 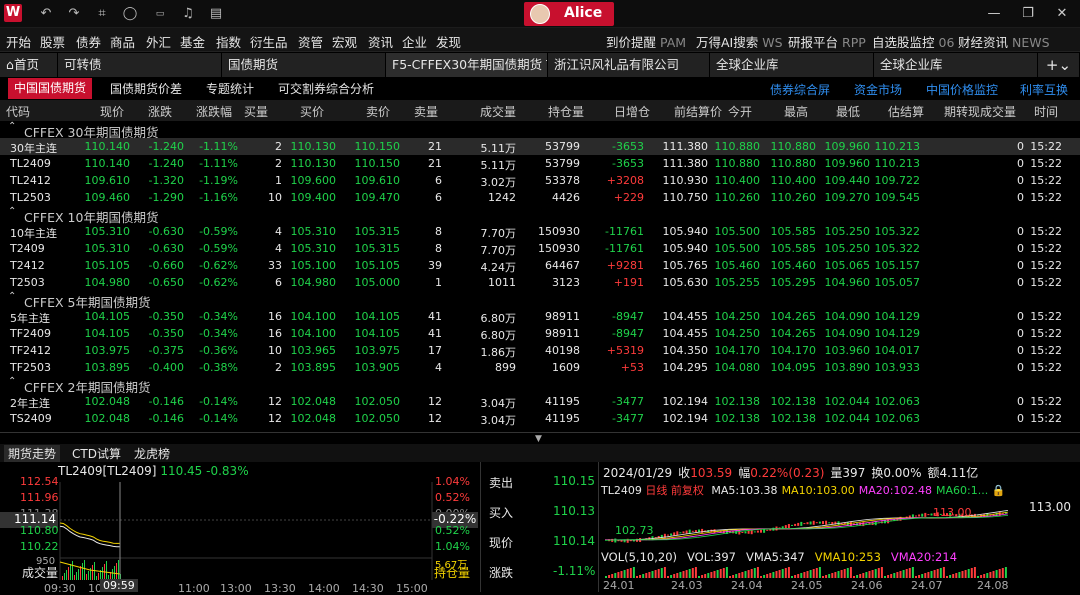 What do you see at coordinates (74, 14) in the screenshot?
I see `forward-icon: ↷` at bounding box center [74, 14].